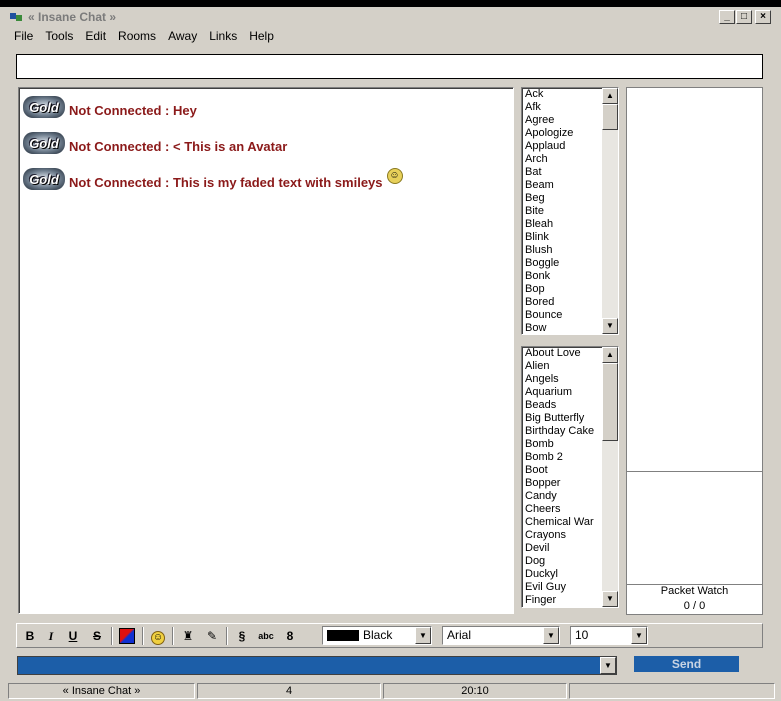 The image size is (781, 701). What do you see at coordinates (549, 250) in the screenshot?
I see `action-list-item: Blush` at bounding box center [549, 250].